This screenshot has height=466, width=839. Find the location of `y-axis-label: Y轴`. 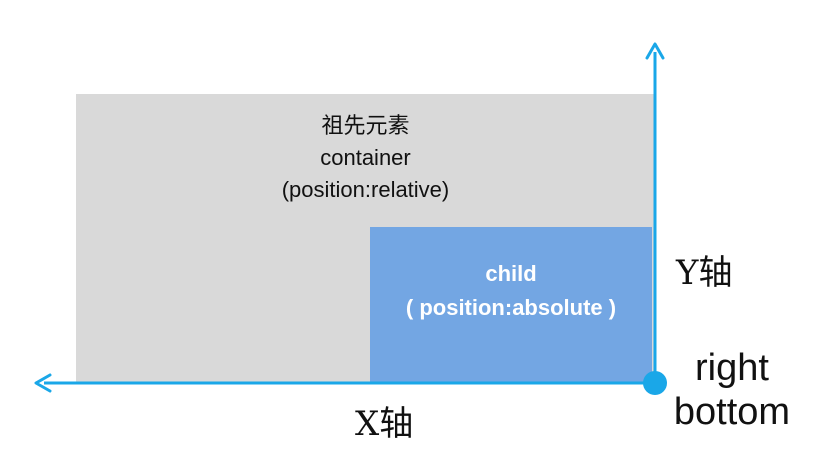

y-axis-label: Y轴 is located at coordinates (704, 273).